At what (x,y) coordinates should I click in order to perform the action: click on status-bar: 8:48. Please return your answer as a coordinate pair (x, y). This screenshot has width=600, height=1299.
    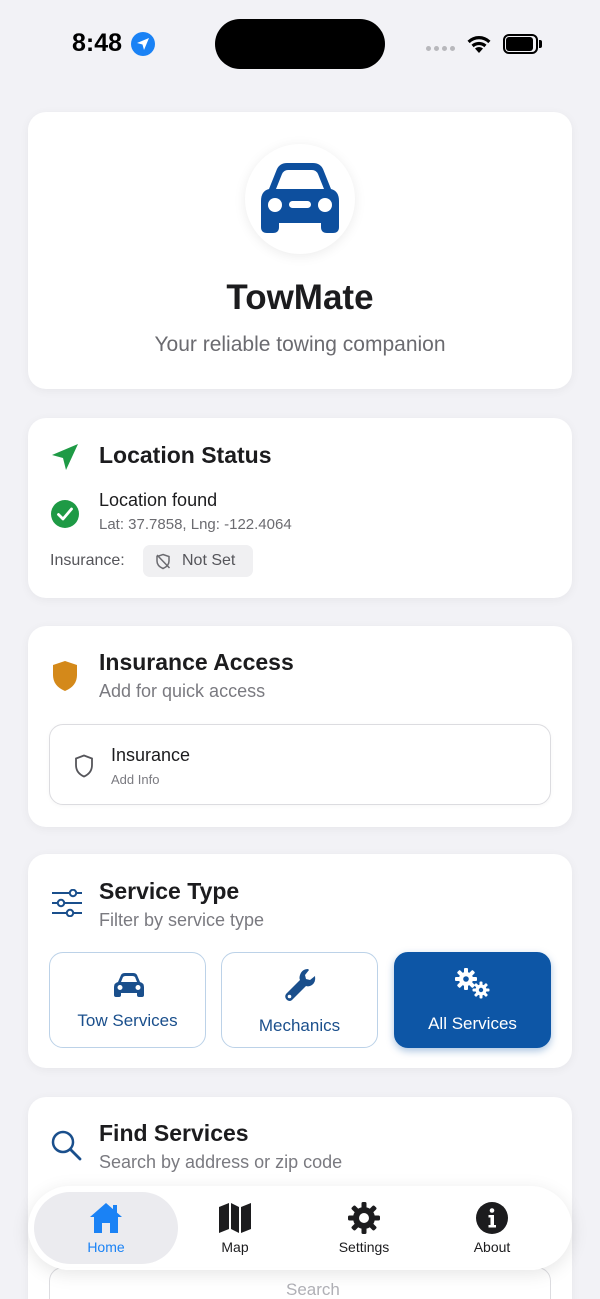
    Looking at the image, I should click on (300, 45).